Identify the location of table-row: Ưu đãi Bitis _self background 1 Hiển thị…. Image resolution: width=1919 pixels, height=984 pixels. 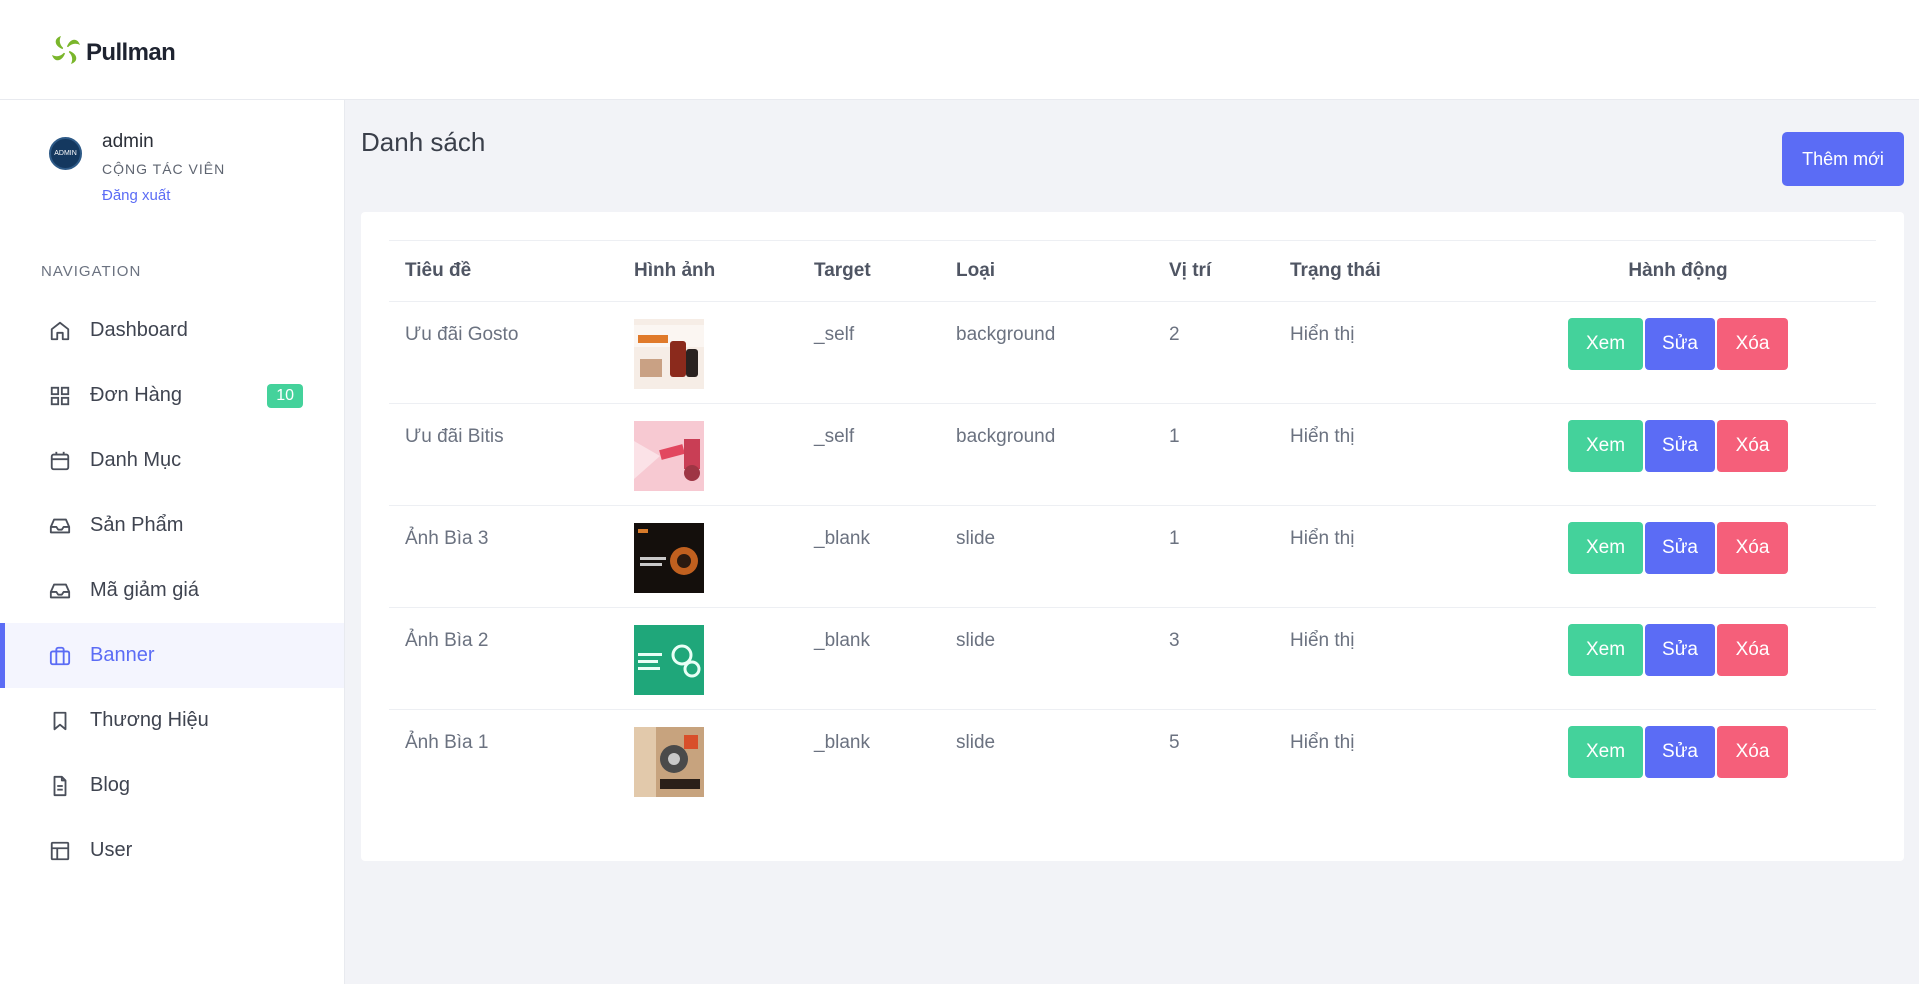
(1132, 454).